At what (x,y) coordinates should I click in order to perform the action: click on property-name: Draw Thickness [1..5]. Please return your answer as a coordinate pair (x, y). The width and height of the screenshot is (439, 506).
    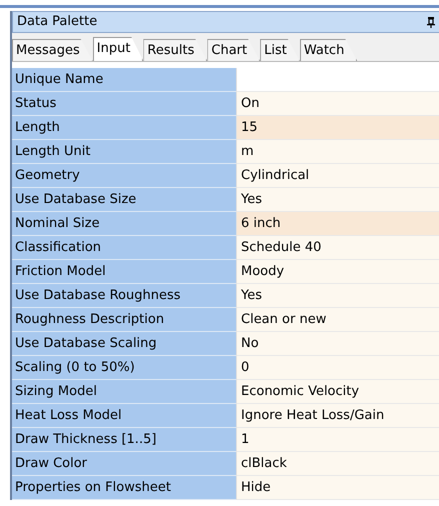
    Looking at the image, I should click on (124, 440).